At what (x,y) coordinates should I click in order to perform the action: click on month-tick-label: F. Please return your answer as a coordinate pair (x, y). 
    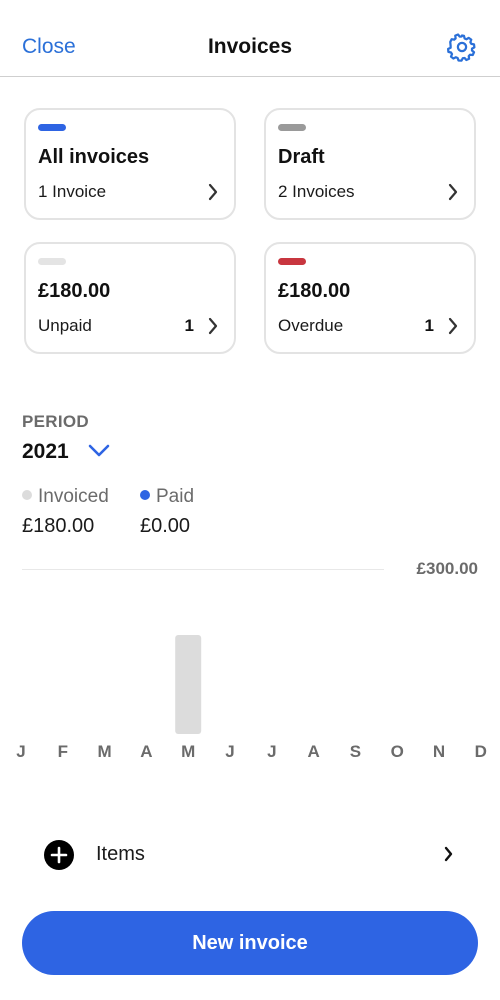
    Looking at the image, I should click on (63, 751).